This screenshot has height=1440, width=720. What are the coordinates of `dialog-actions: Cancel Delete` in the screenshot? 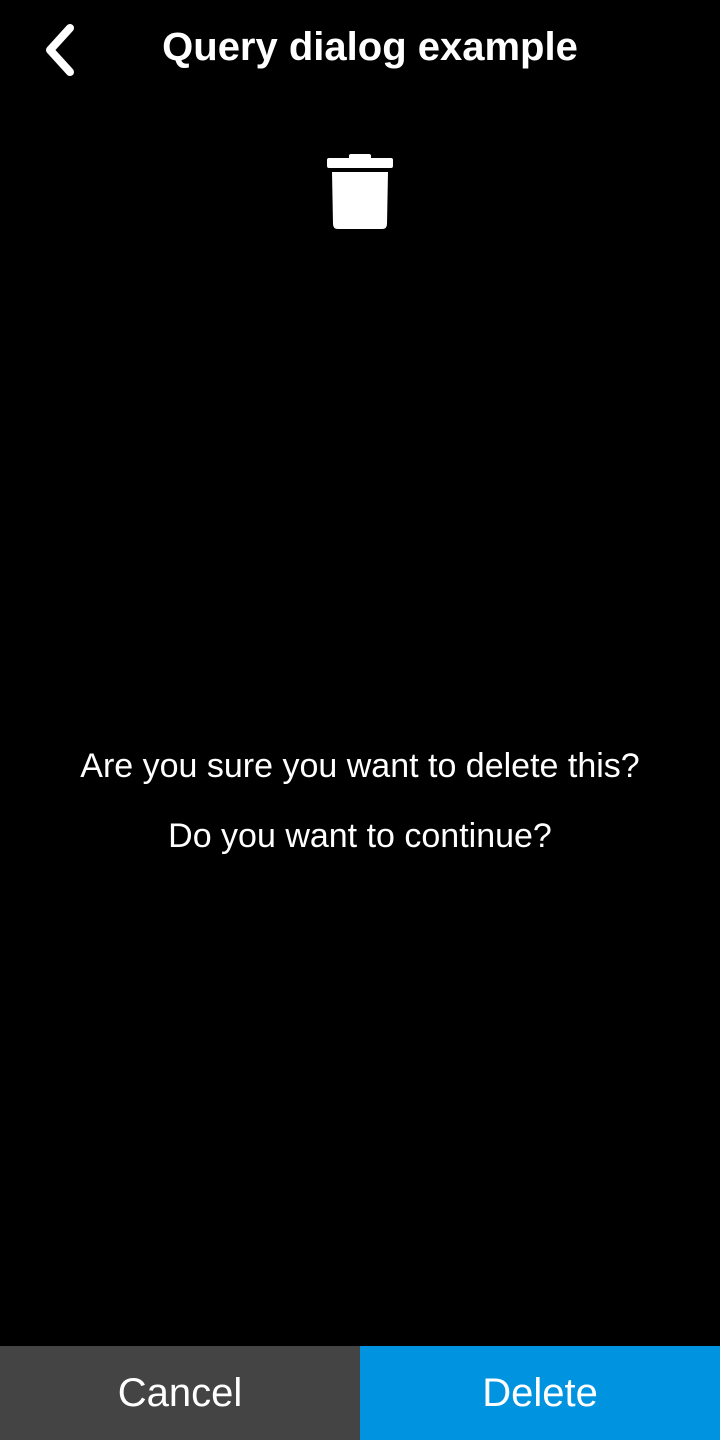 It's located at (360, 1393).